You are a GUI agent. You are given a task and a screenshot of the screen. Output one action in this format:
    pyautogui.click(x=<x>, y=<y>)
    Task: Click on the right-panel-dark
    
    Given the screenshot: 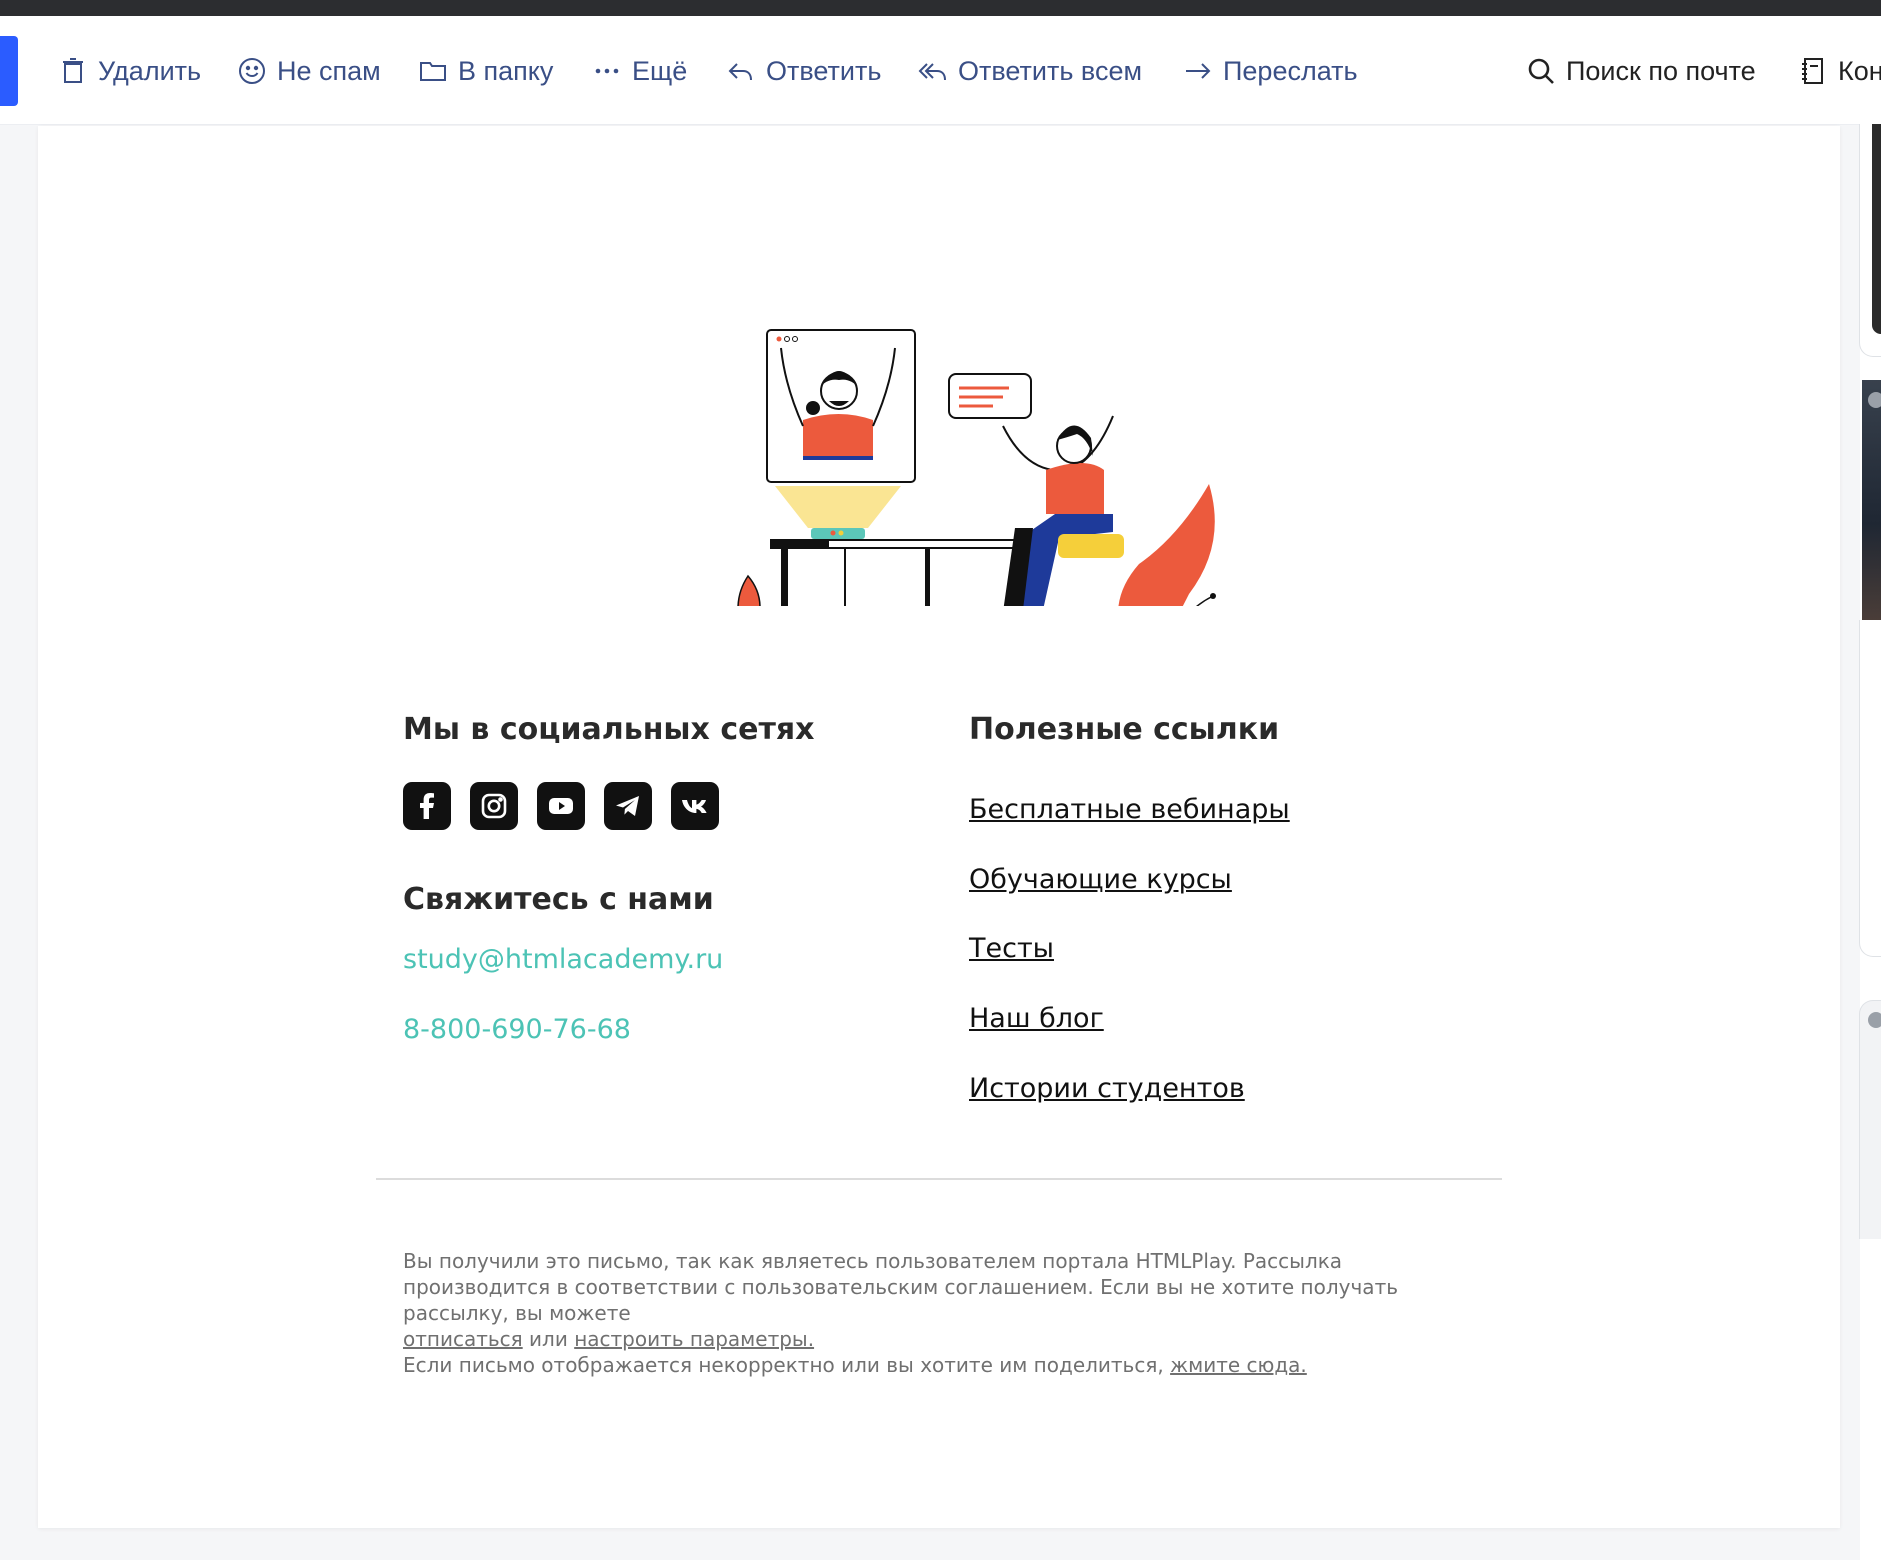 What is the action you would take?
    pyautogui.click(x=1876, y=229)
    